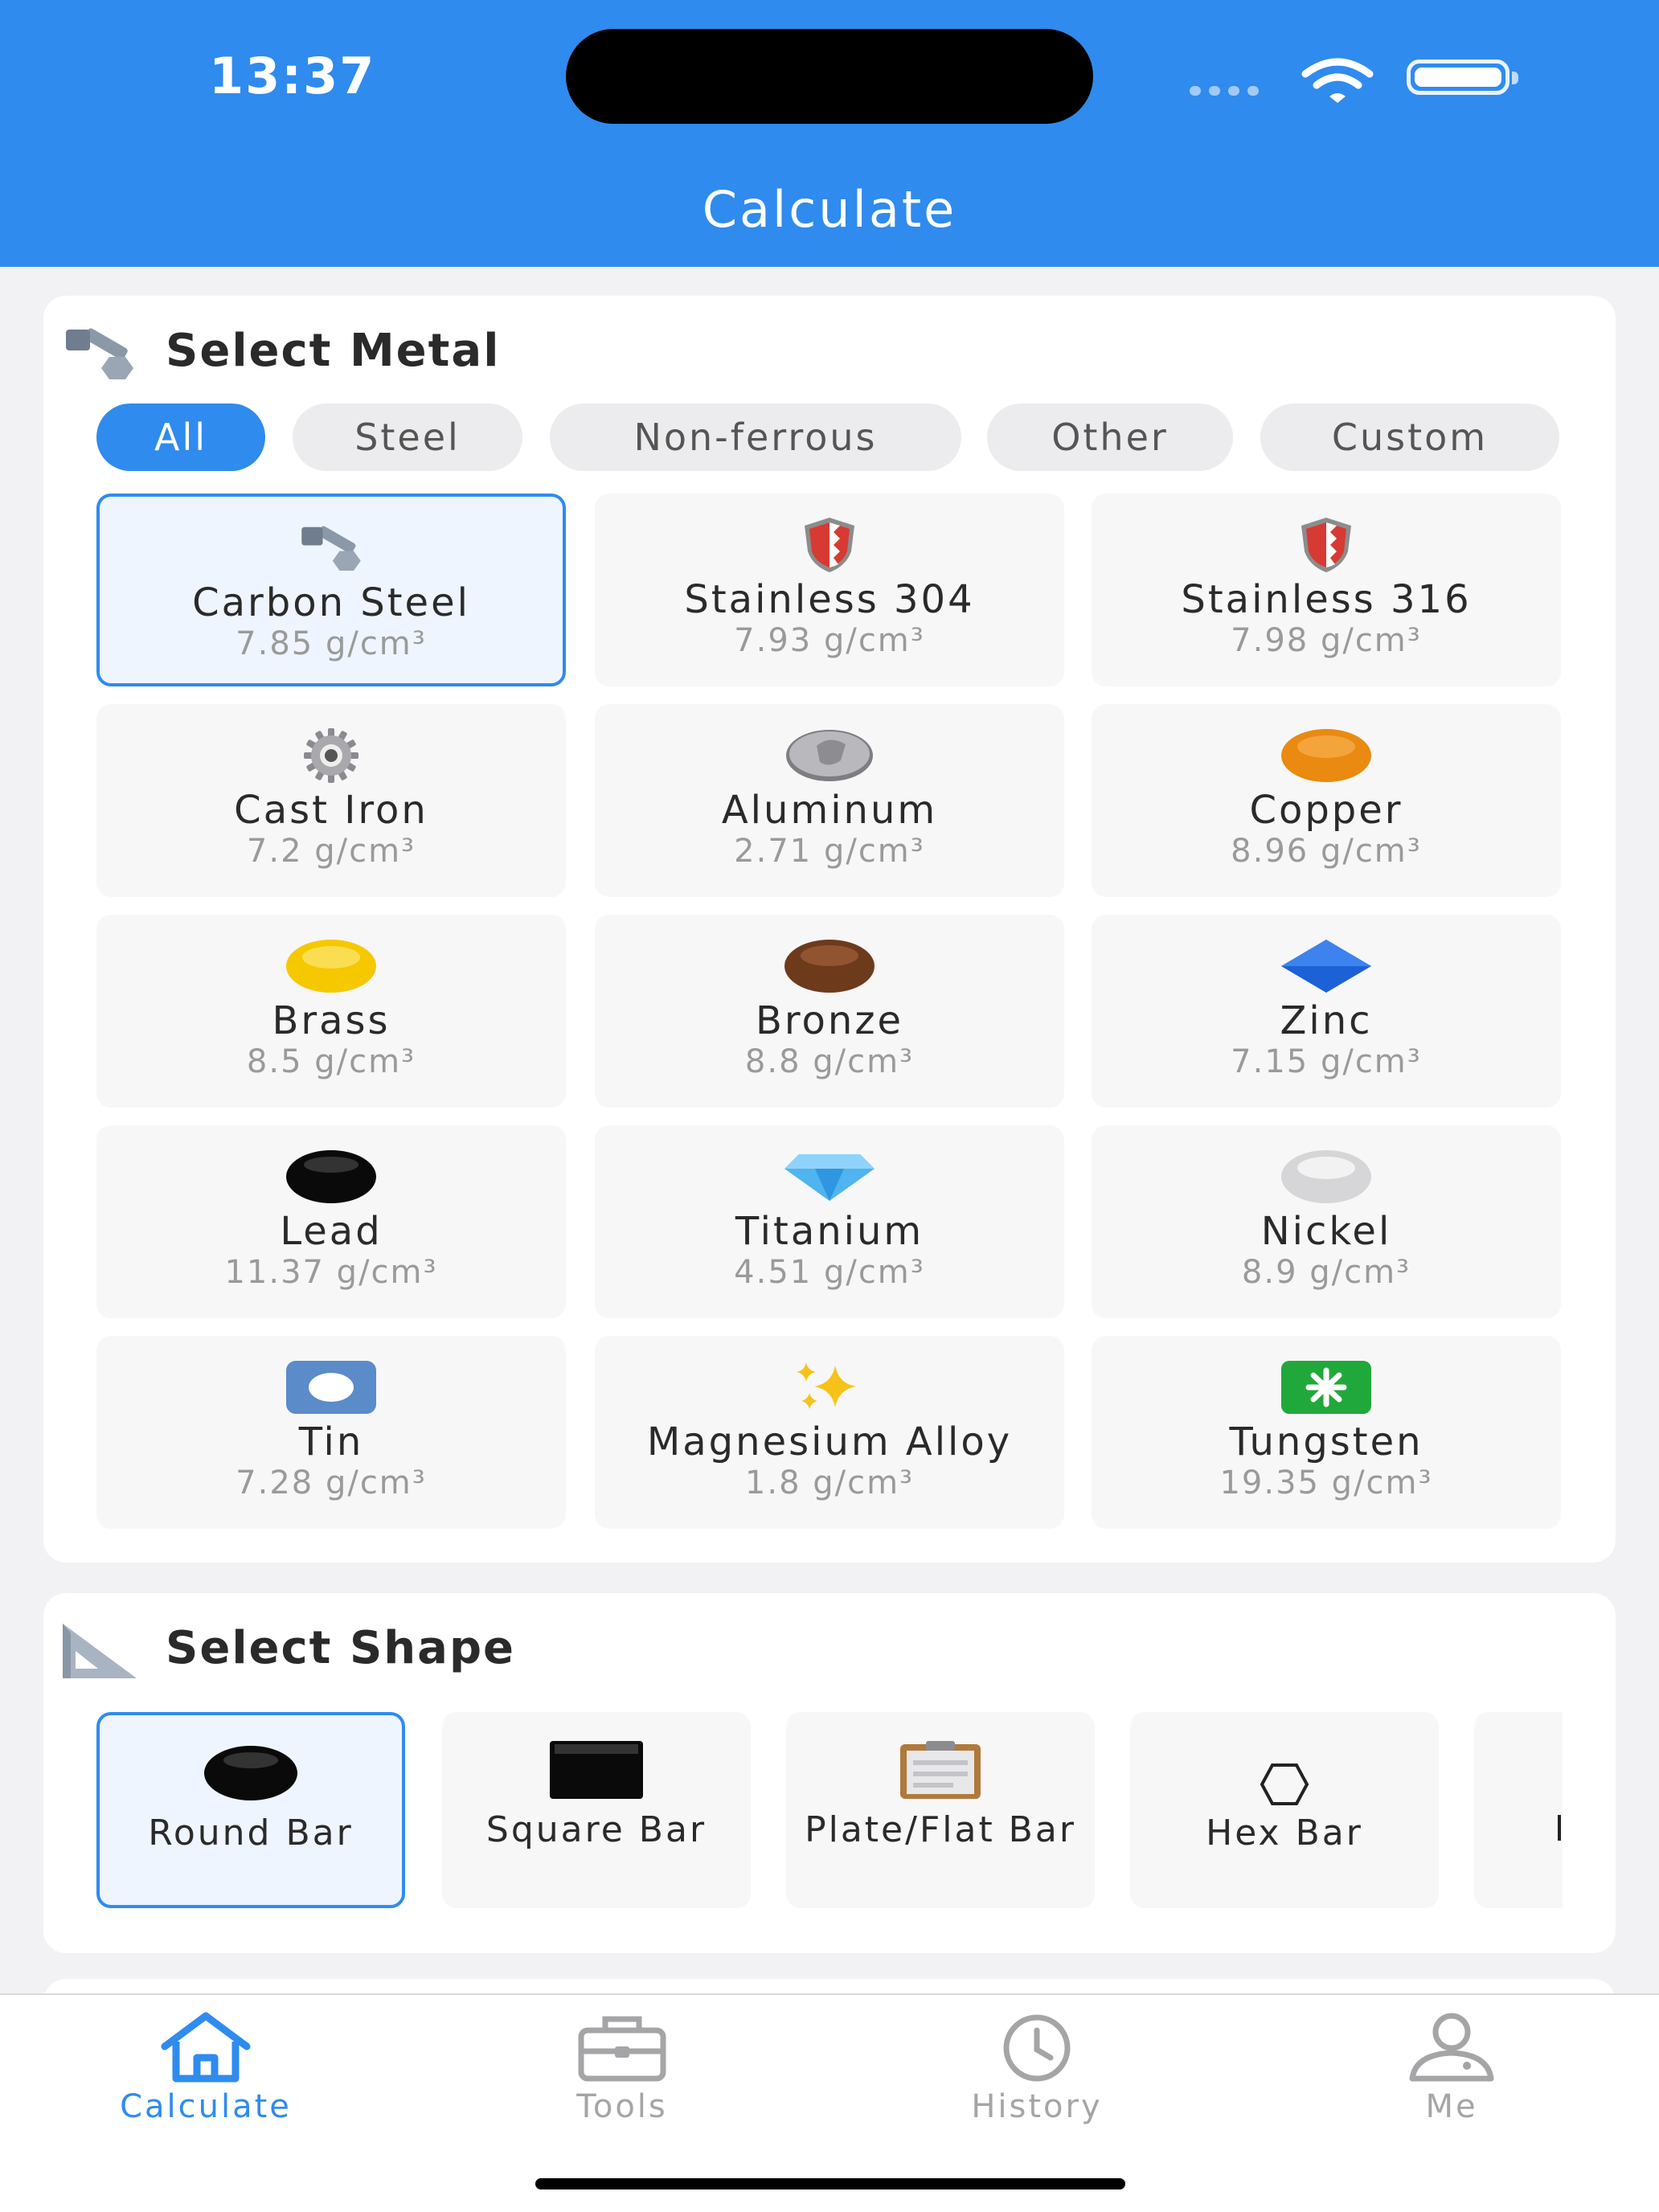 This screenshot has width=1659, height=2212. What do you see at coordinates (331, 1221) in the screenshot?
I see `metal-tile-lead: Lead 11.37 g/cm³` at bounding box center [331, 1221].